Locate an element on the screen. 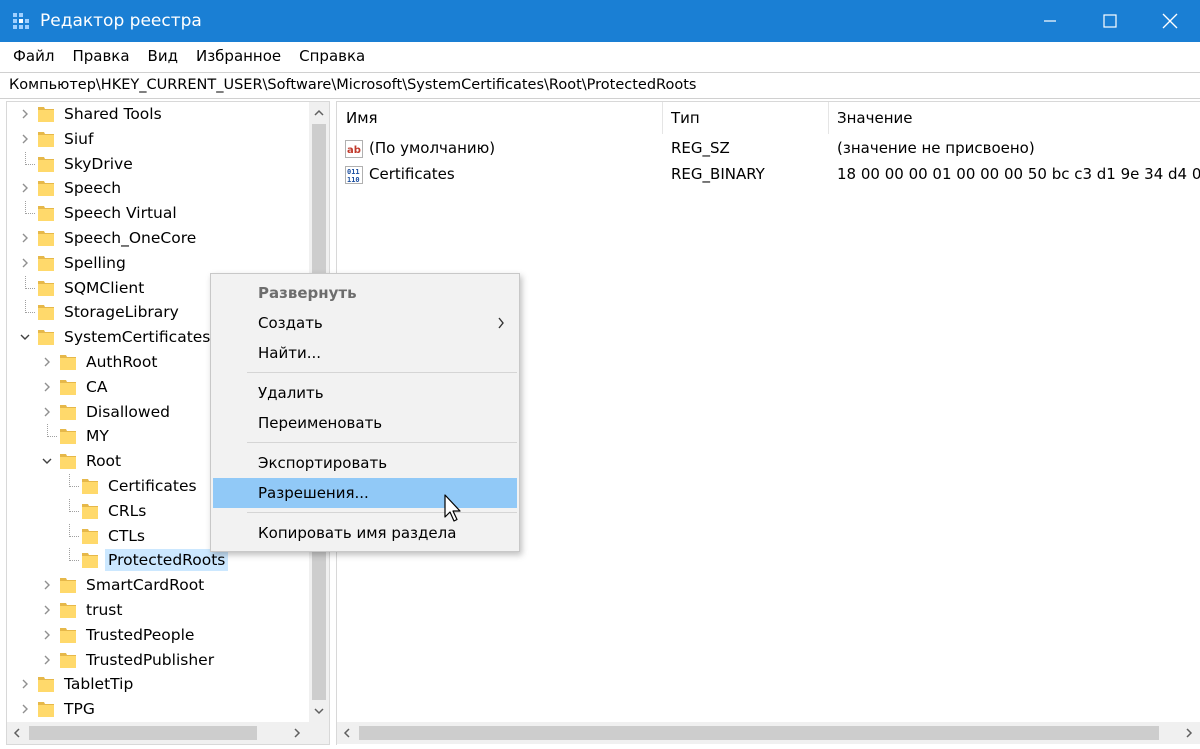 Image resolution: width=1200 pixels, height=749 pixels. scroll-down-button is located at coordinates (319, 711).